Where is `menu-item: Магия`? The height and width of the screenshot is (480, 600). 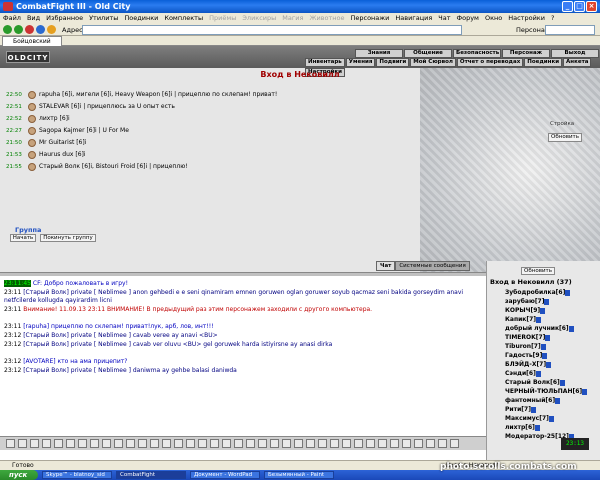 menu-item: Магия is located at coordinates (292, 18).